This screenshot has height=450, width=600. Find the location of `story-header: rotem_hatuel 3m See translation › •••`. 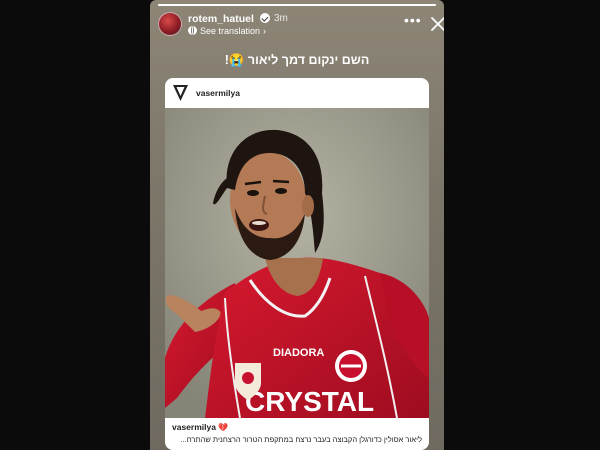

story-header: rotem_hatuel 3m See translation › ••• is located at coordinates (301, 25).